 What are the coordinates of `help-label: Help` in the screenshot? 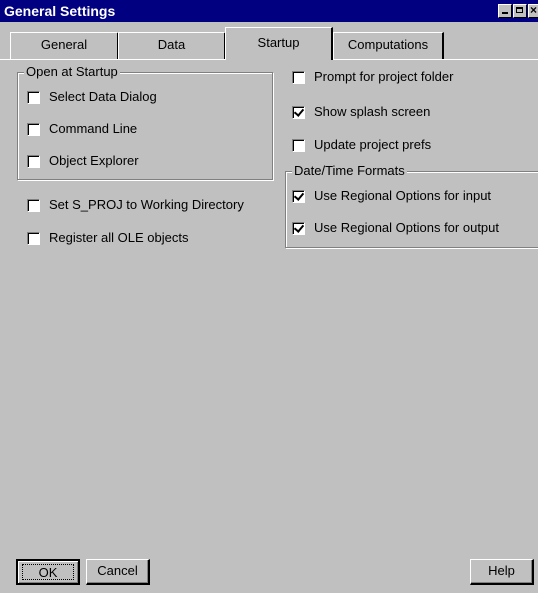 It's located at (501, 570).